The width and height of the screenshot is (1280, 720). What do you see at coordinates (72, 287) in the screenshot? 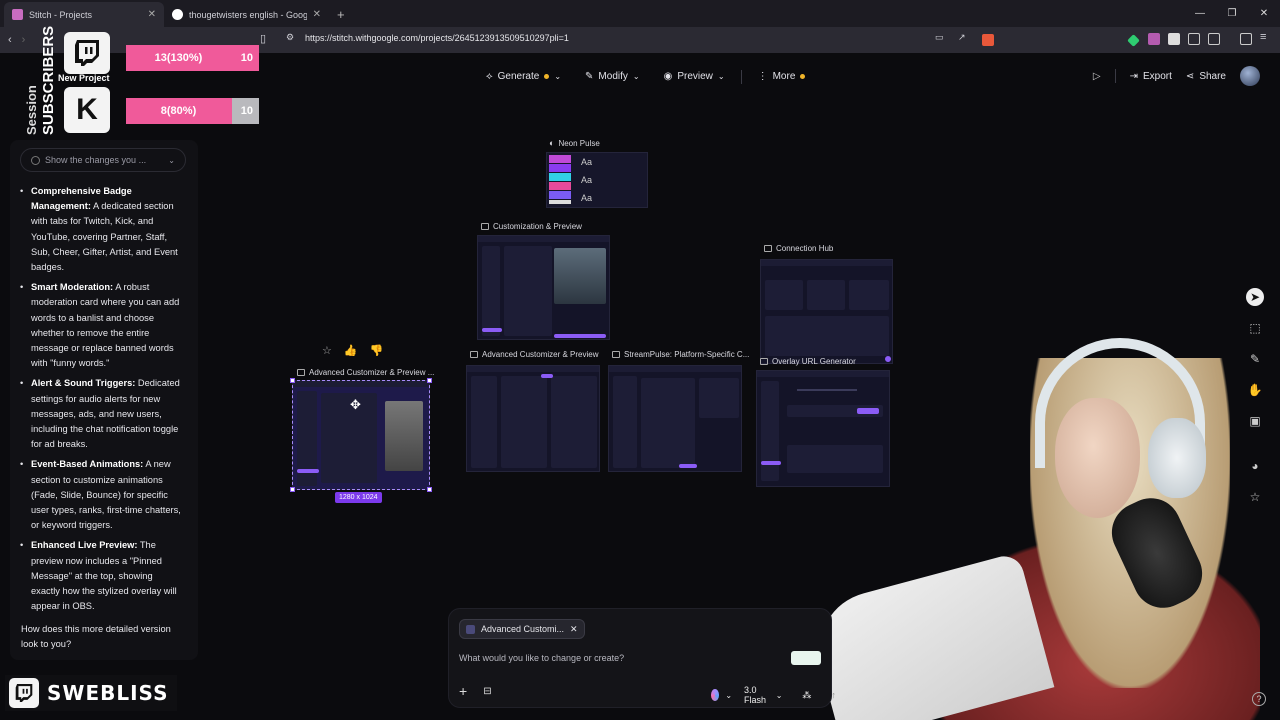
I see `bullet-title: Smart Moderation:` at bounding box center [72, 287].